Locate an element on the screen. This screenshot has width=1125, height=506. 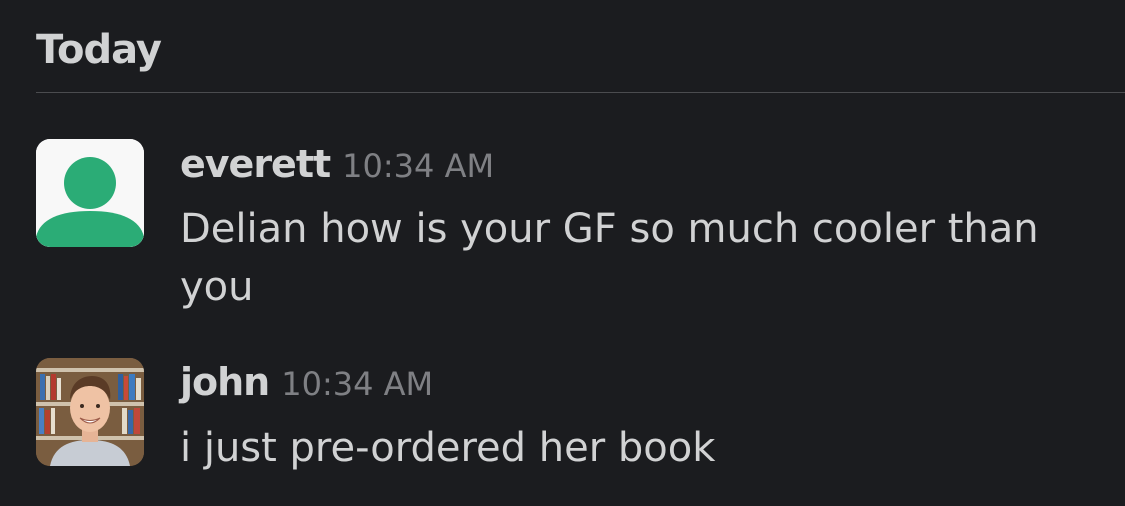
day-divider-line is located at coordinates (580, 92).